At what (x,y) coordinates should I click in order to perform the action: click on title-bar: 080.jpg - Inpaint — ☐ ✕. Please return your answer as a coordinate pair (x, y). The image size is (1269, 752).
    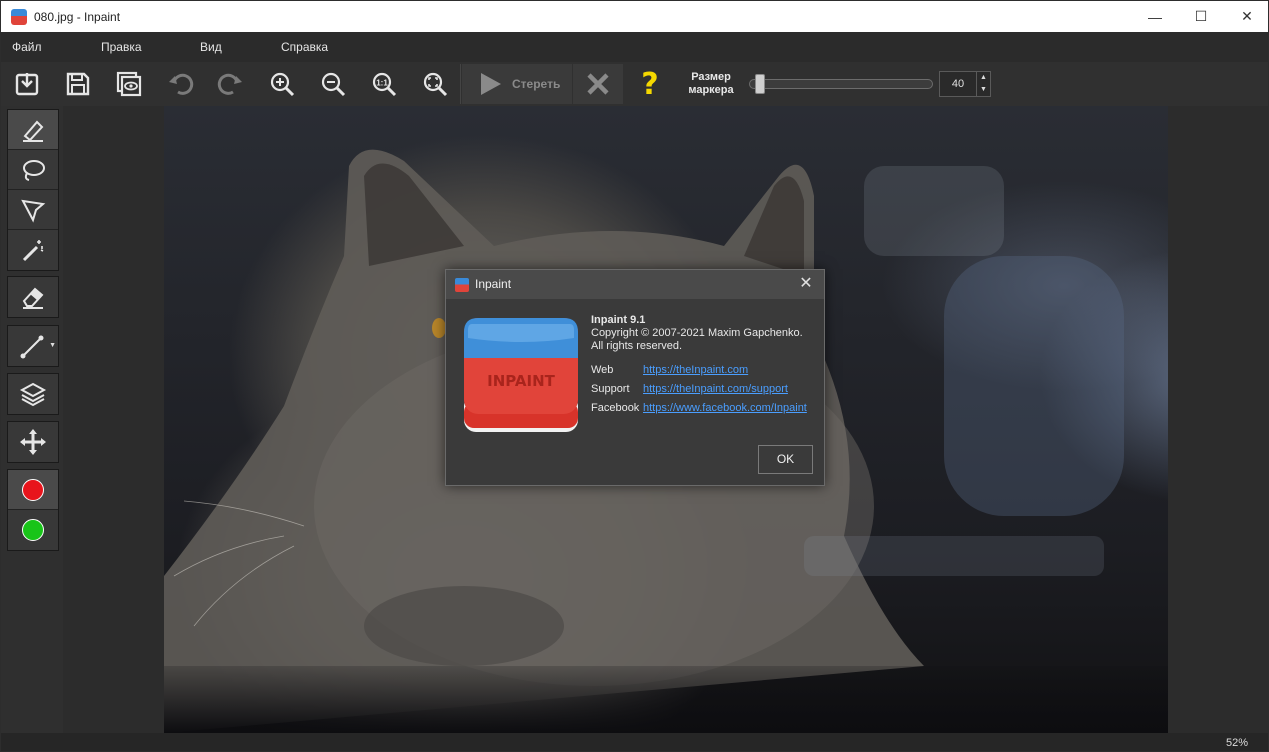
    Looking at the image, I should click on (634, 16).